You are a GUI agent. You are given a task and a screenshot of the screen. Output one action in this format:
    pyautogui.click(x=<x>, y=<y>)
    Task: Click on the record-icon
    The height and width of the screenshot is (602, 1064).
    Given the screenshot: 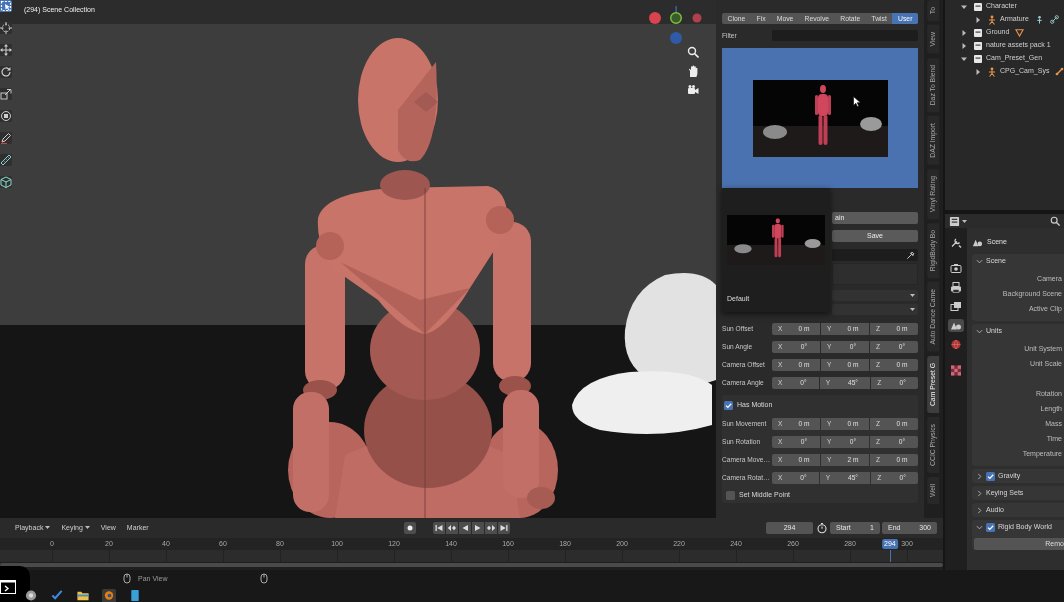 What is the action you would take?
    pyautogui.click(x=410, y=528)
    